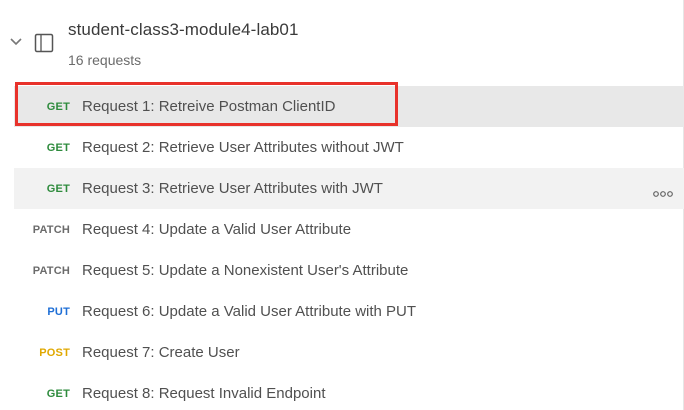 This screenshot has width=684, height=410. What do you see at coordinates (183, 30) in the screenshot?
I see `collection-name: student-class3-module4-lab01` at bounding box center [183, 30].